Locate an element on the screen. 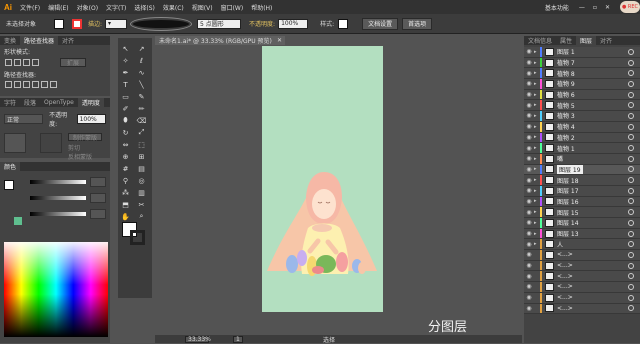  menu-type: 文字(T) is located at coordinates (116, 7).